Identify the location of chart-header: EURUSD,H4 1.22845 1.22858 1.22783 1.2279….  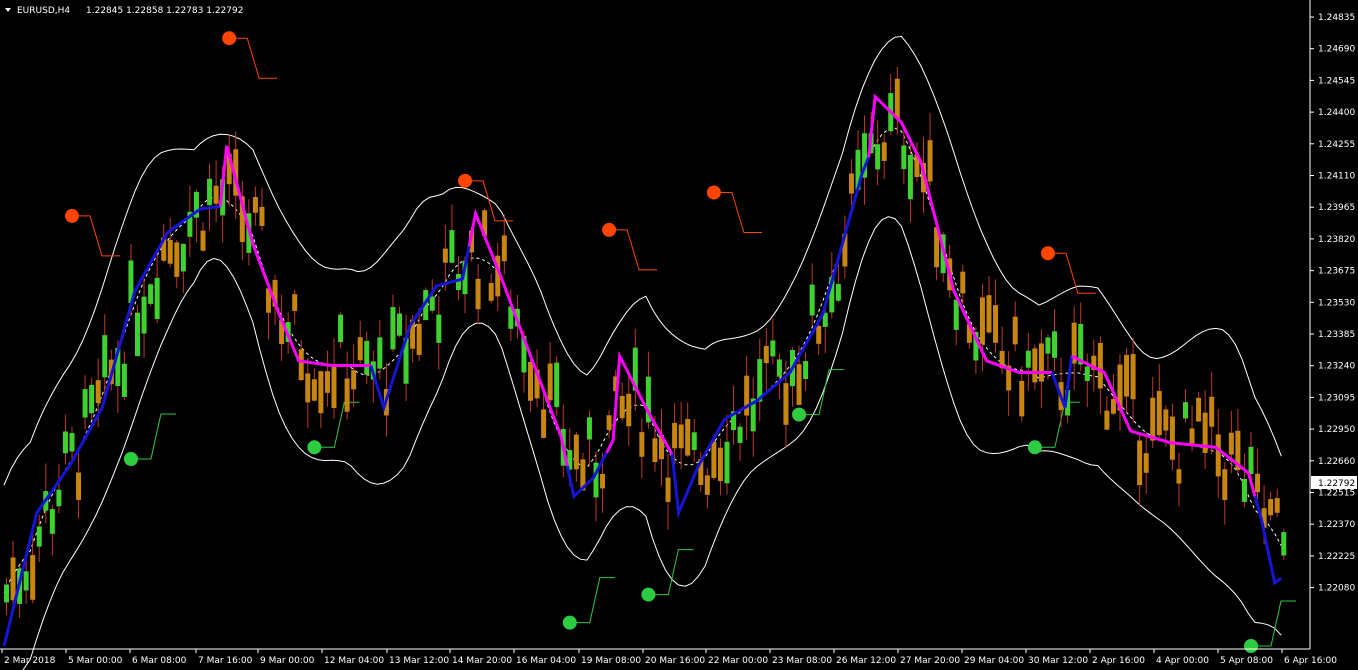
(124, 11).